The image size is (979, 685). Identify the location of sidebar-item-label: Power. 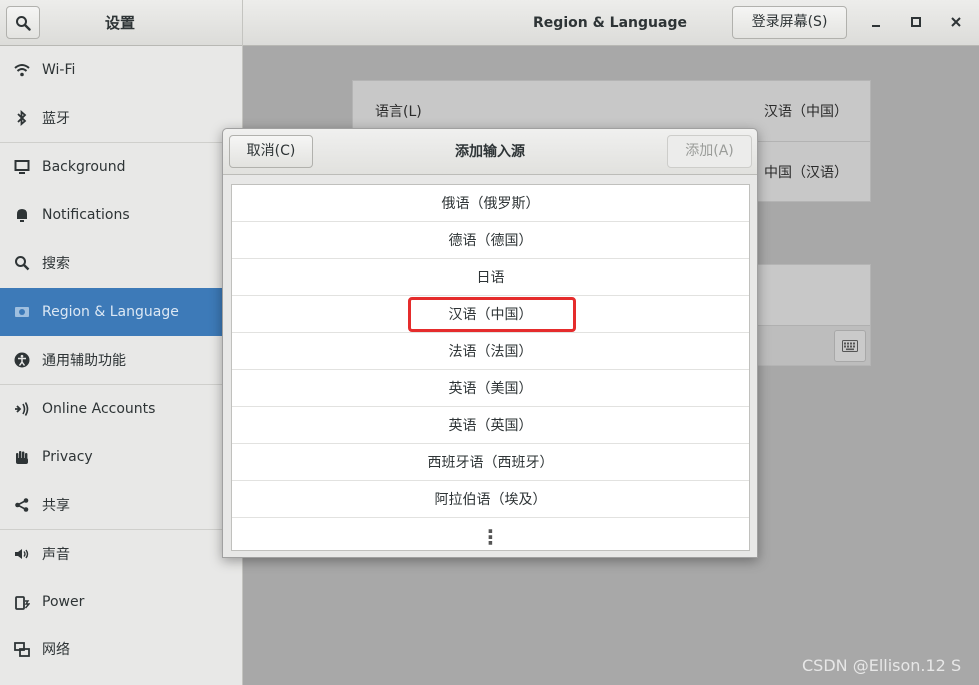
(63, 602).